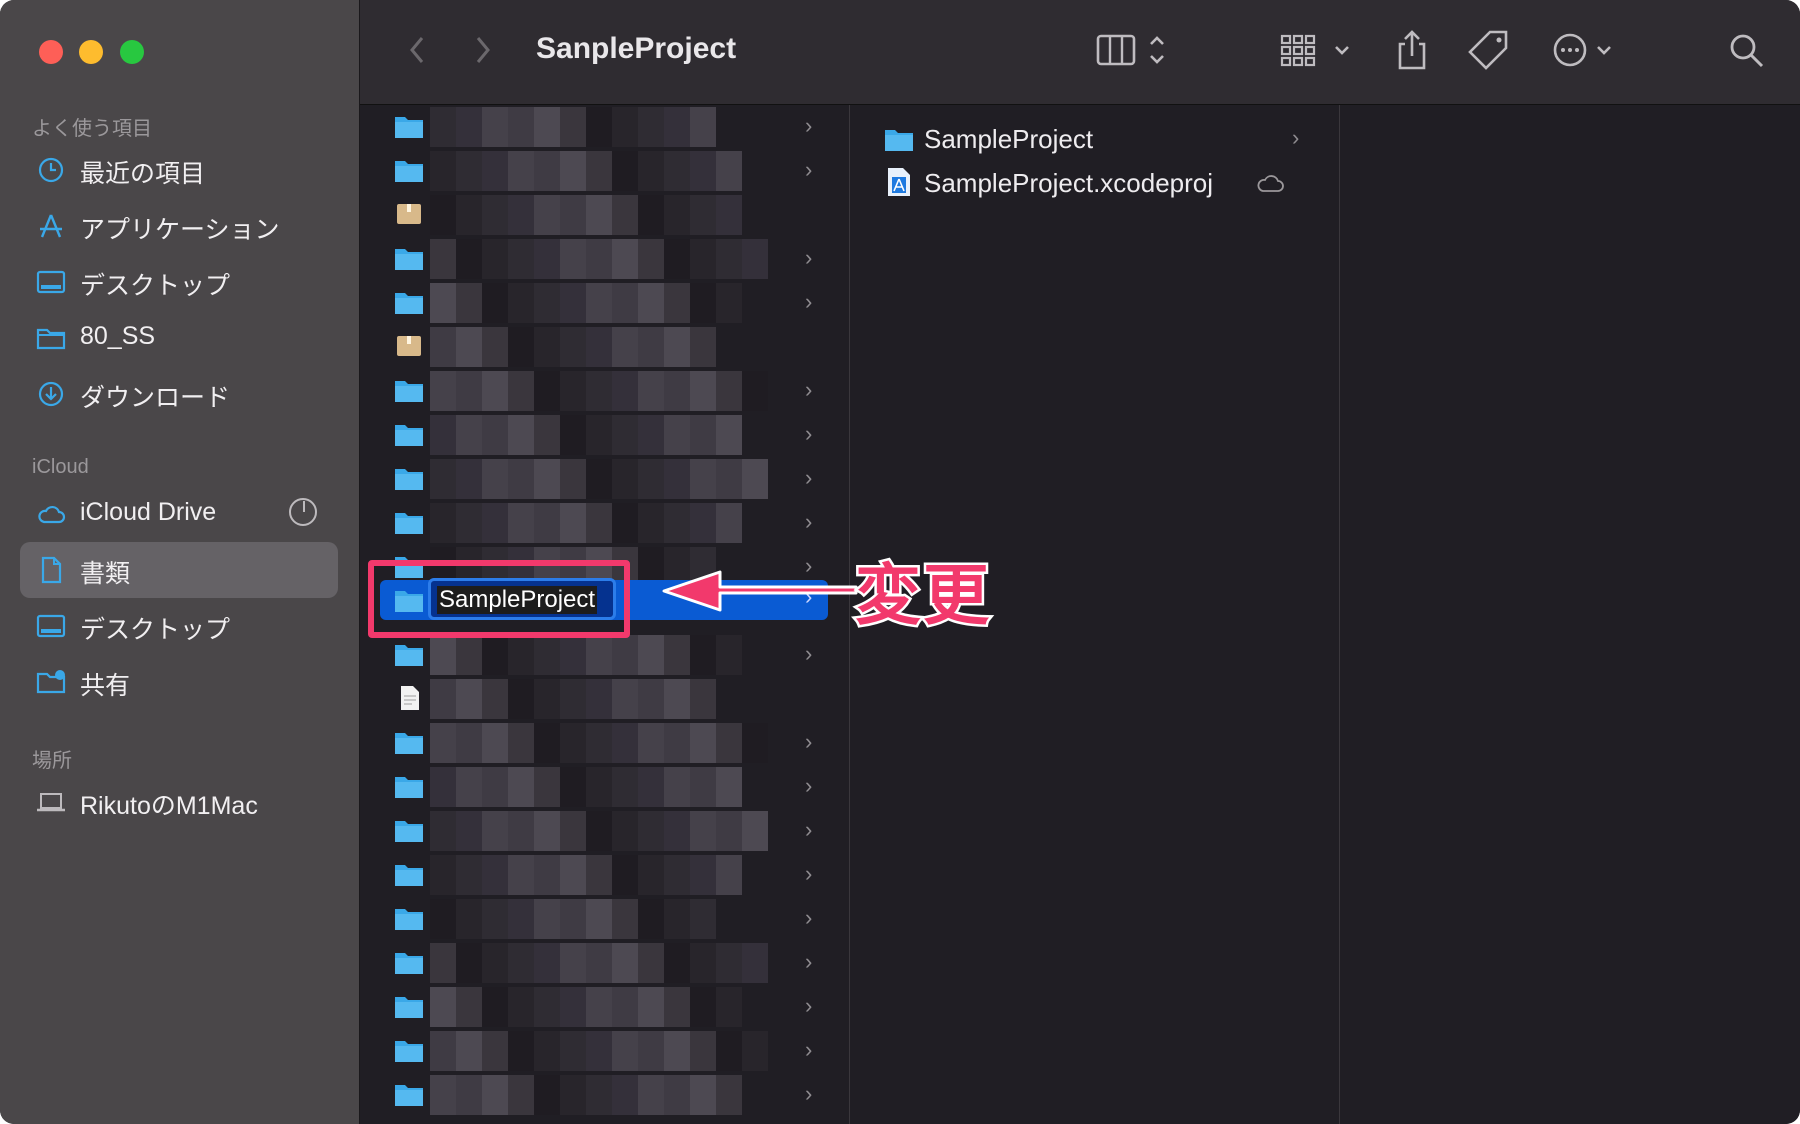 This screenshot has height=1124, width=1800. Describe the element at coordinates (1136, 50) in the screenshot. I see `column-view-icon` at that location.